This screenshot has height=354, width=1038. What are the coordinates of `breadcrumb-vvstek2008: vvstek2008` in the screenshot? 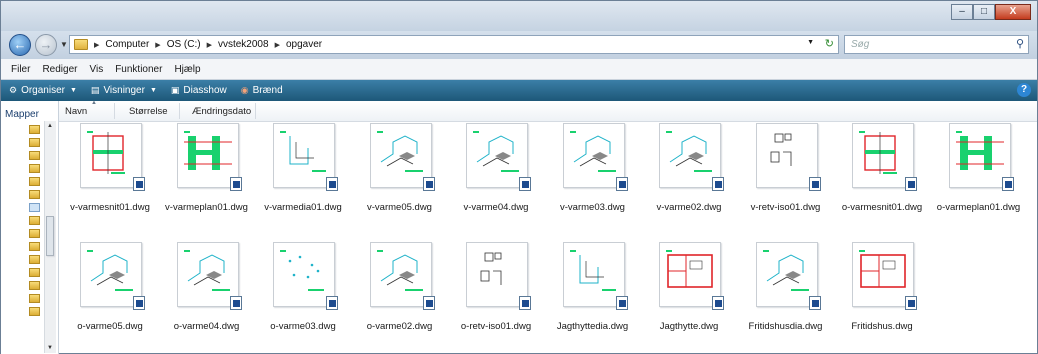 It's located at (243, 44).